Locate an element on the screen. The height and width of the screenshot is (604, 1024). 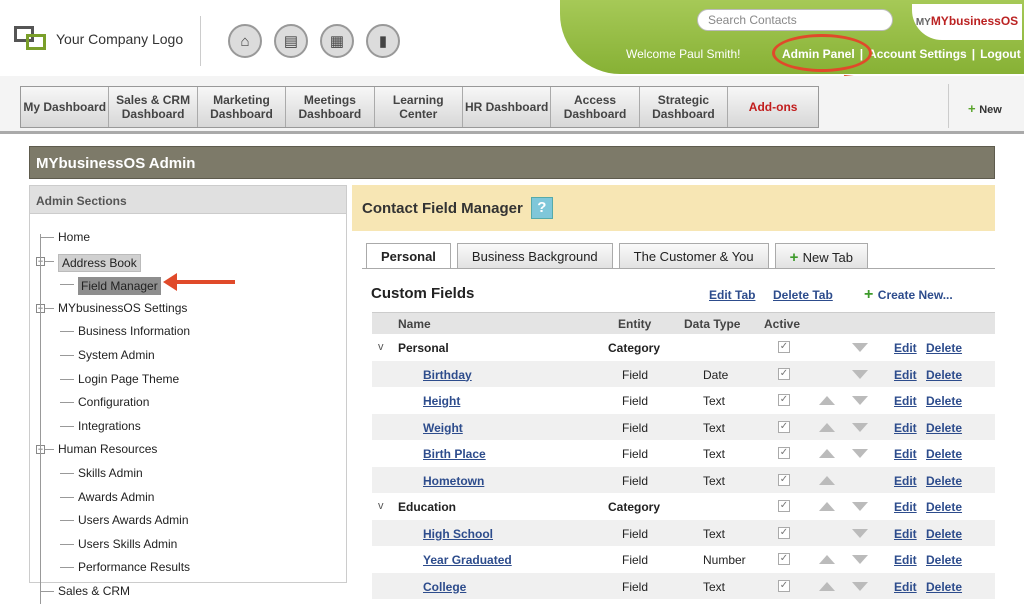
search-input: Search Contacts is located at coordinates (795, 20).